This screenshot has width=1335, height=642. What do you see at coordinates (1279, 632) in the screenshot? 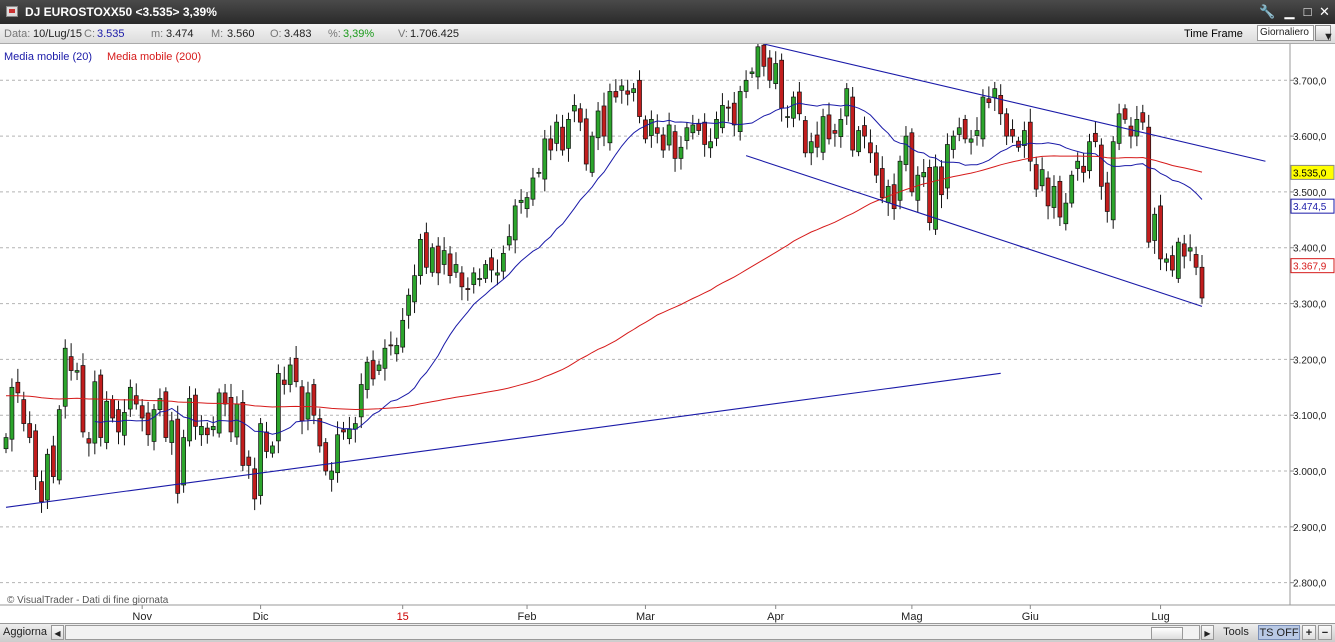
I see `ts-toggle-button: TS OFF` at bounding box center [1279, 632].